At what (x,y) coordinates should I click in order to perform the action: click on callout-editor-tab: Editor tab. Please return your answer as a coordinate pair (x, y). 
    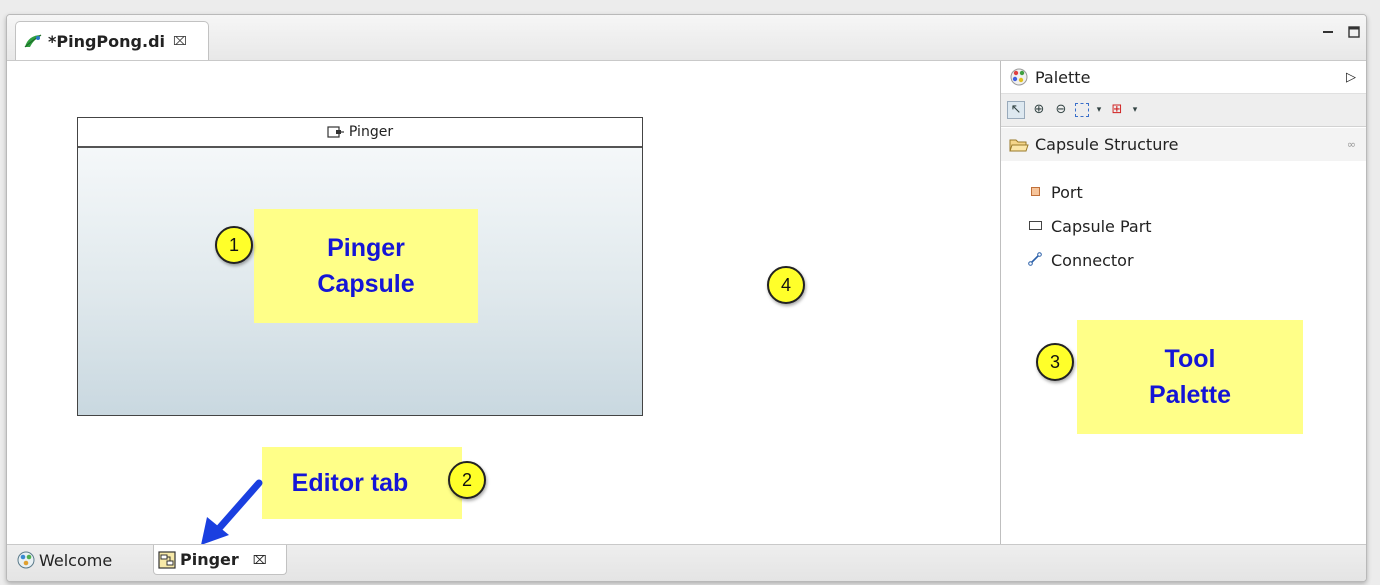
    Looking at the image, I should click on (362, 483).